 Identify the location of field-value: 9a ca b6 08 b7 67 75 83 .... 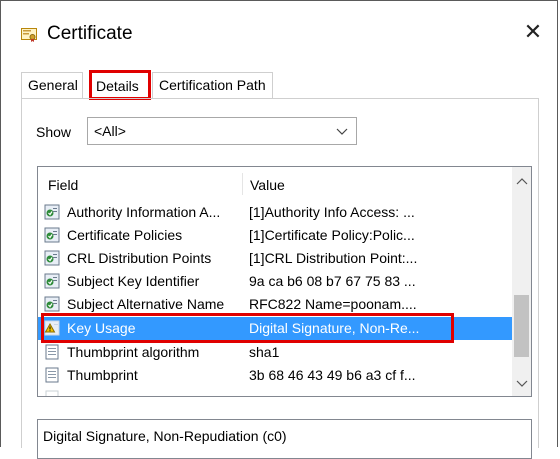
(332, 281).